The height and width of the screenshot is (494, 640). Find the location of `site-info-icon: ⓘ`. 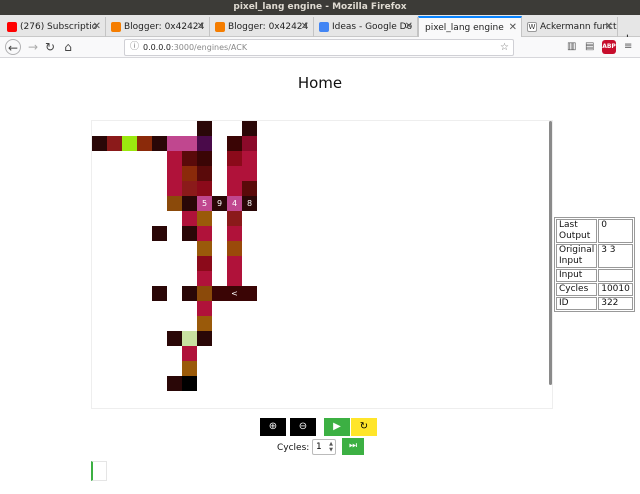

site-info-icon: ⓘ is located at coordinates (134, 47).